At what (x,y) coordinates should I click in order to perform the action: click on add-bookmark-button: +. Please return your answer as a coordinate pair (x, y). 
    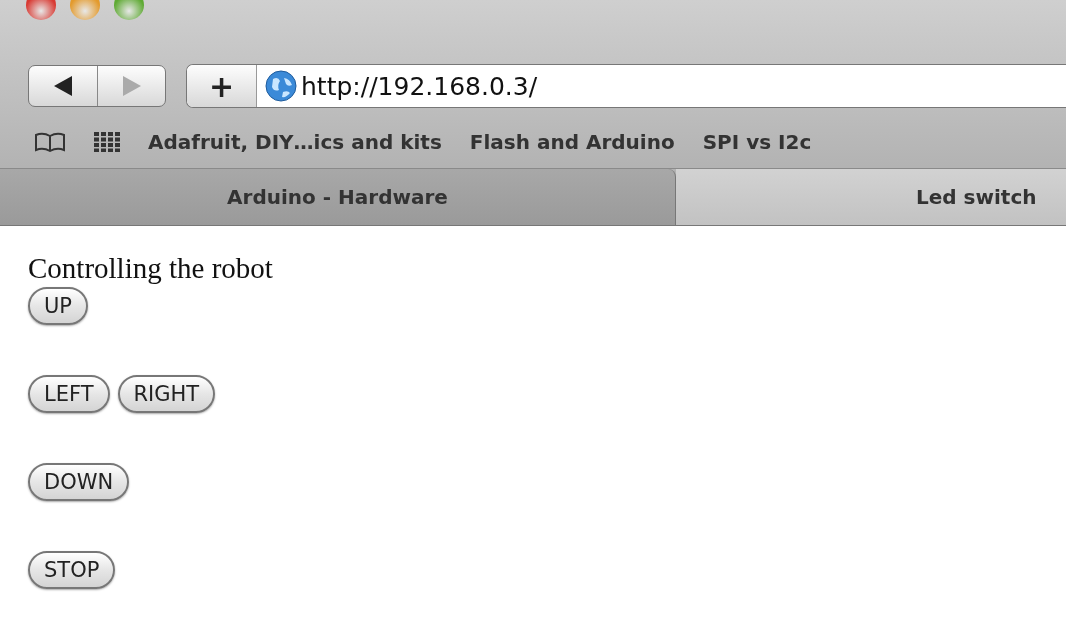
    Looking at the image, I should click on (222, 86).